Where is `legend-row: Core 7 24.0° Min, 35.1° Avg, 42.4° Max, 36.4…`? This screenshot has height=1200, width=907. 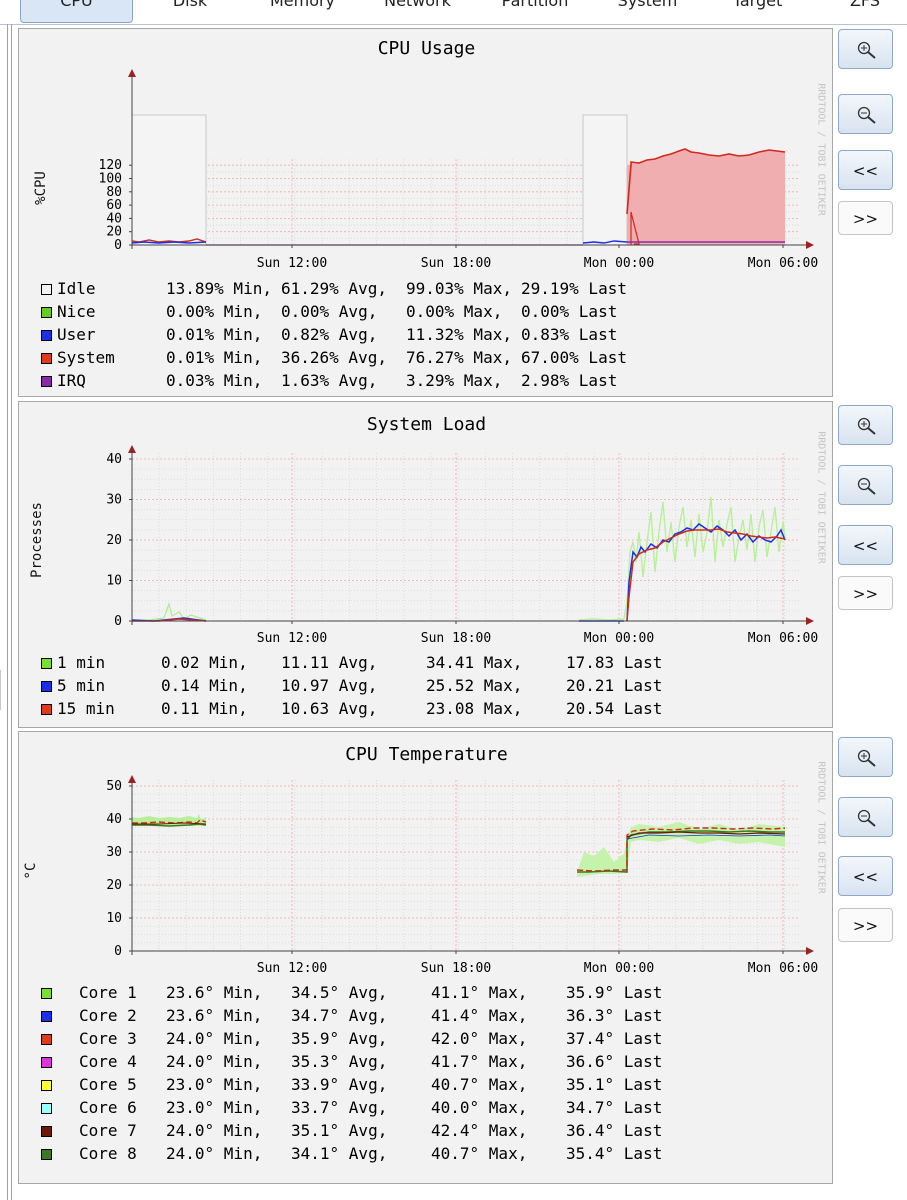 legend-row: Core 7 24.0° Min, 35.1° Avg, 42.4° Max, 36.4… is located at coordinates (421, 1132).